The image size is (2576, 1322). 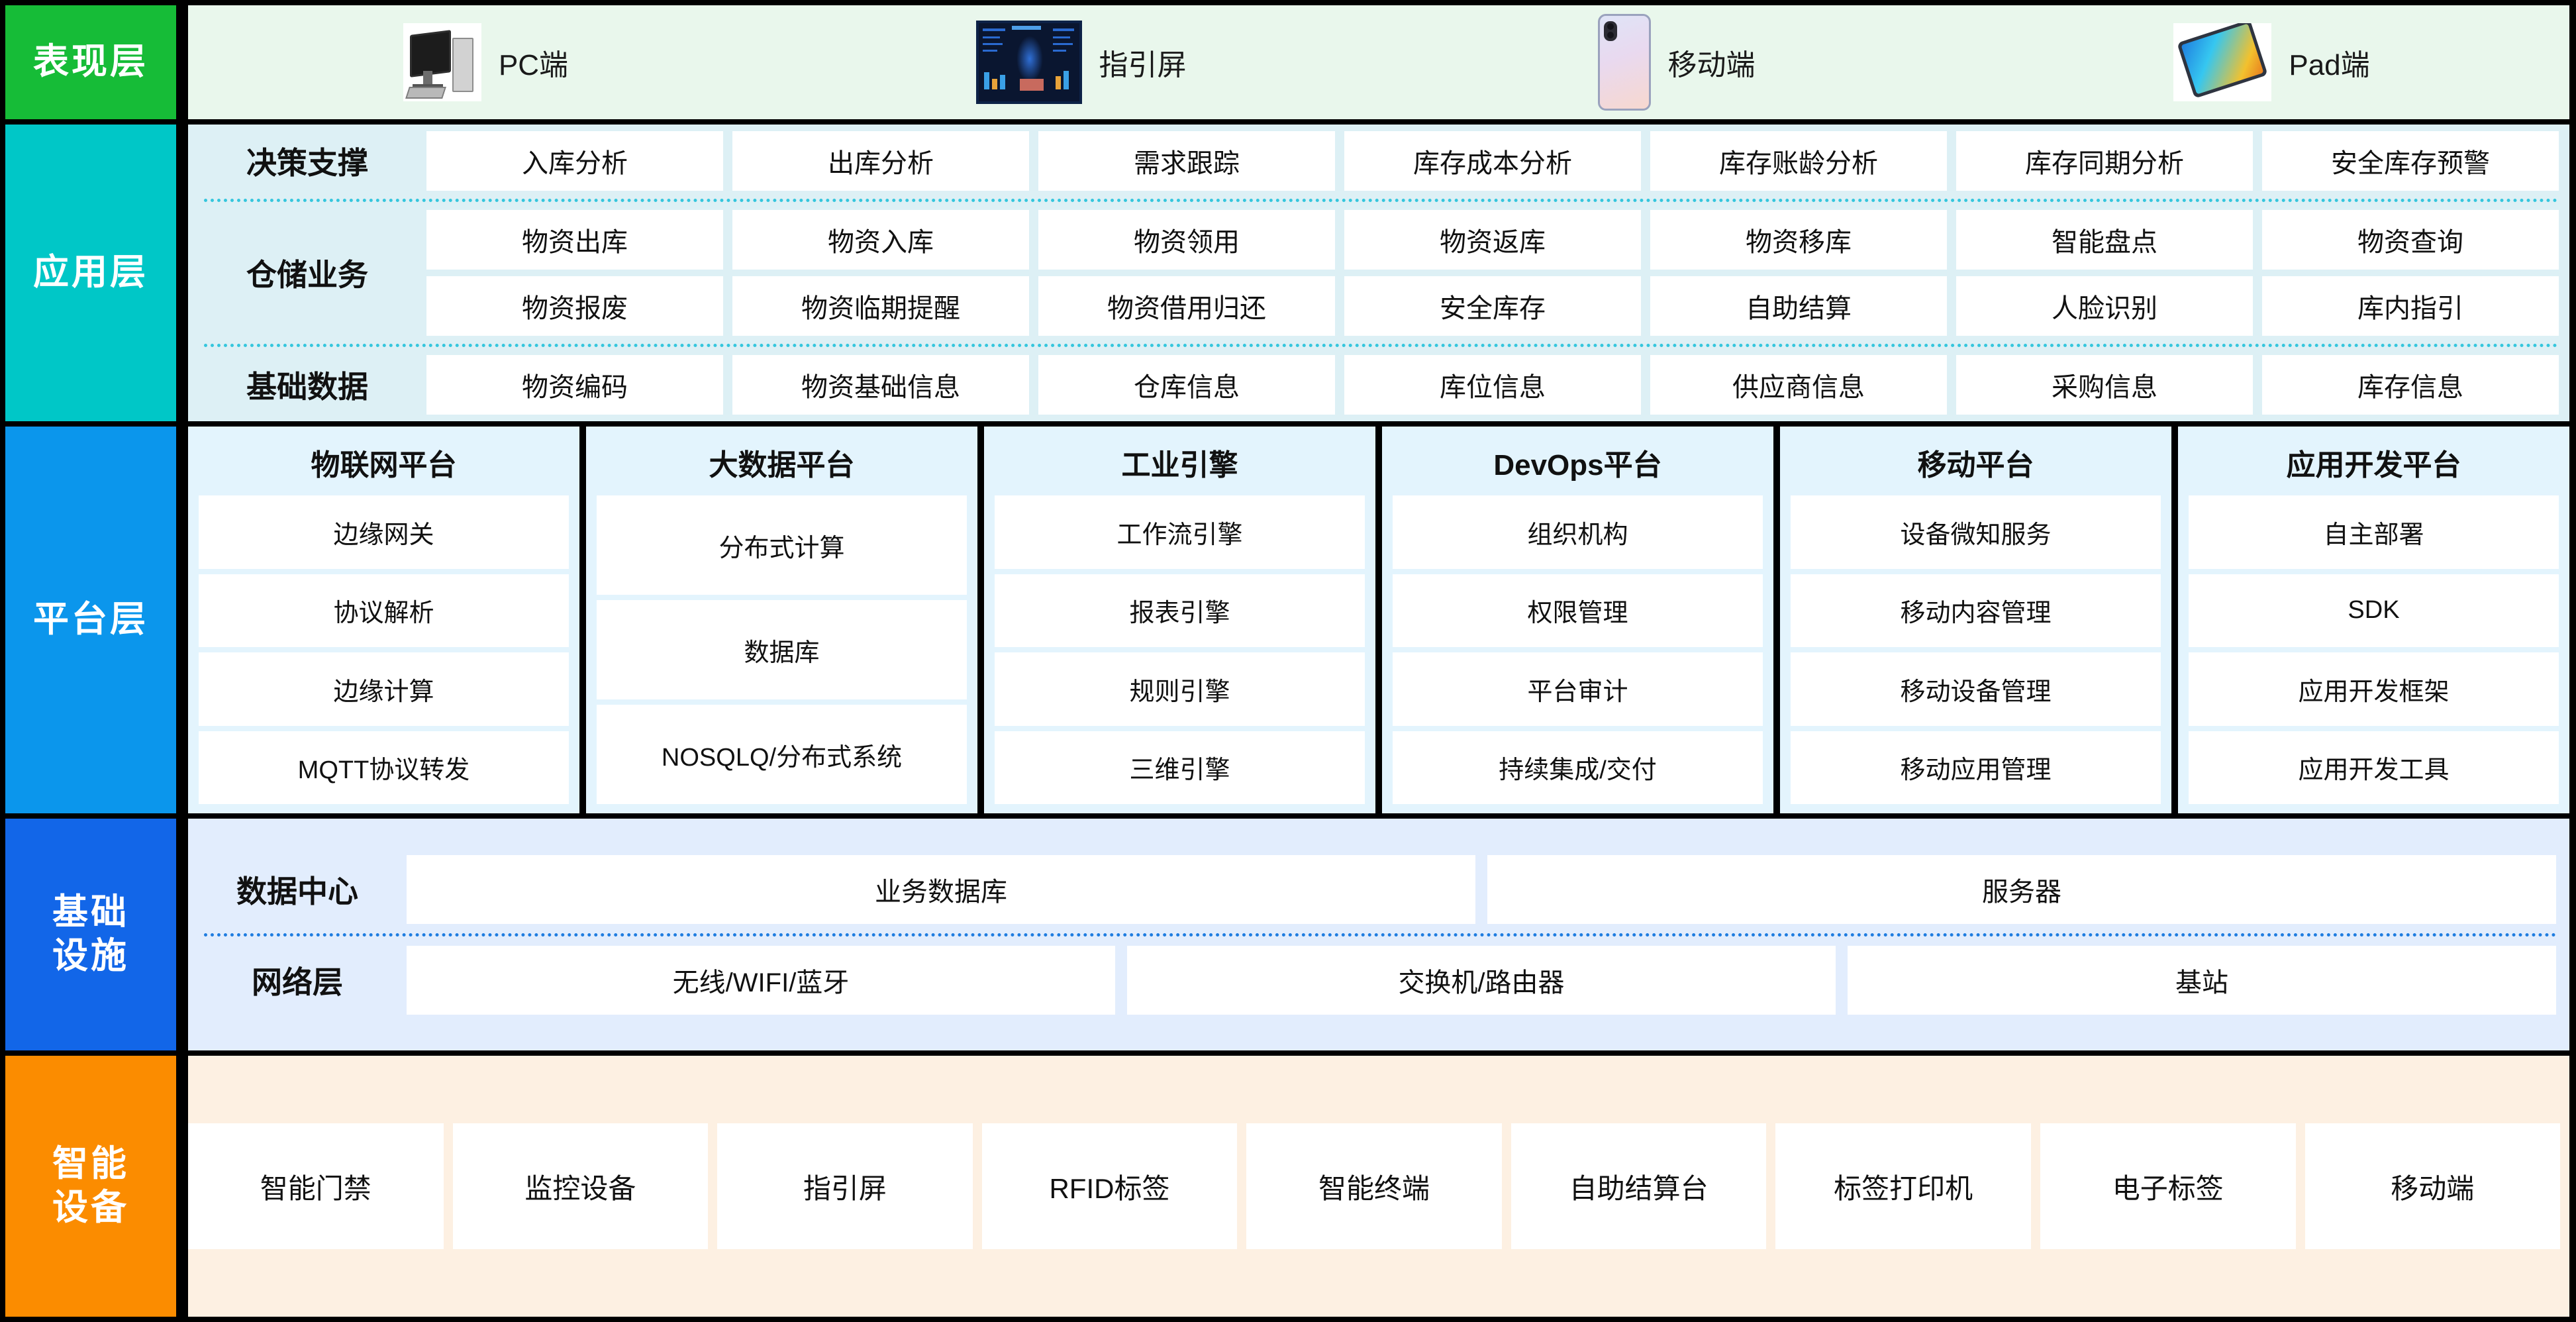 What do you see at coordinates (1578, 532) in the screenshot?
I see `platform-item: 组织机构` at bounding box center [1578, 532].